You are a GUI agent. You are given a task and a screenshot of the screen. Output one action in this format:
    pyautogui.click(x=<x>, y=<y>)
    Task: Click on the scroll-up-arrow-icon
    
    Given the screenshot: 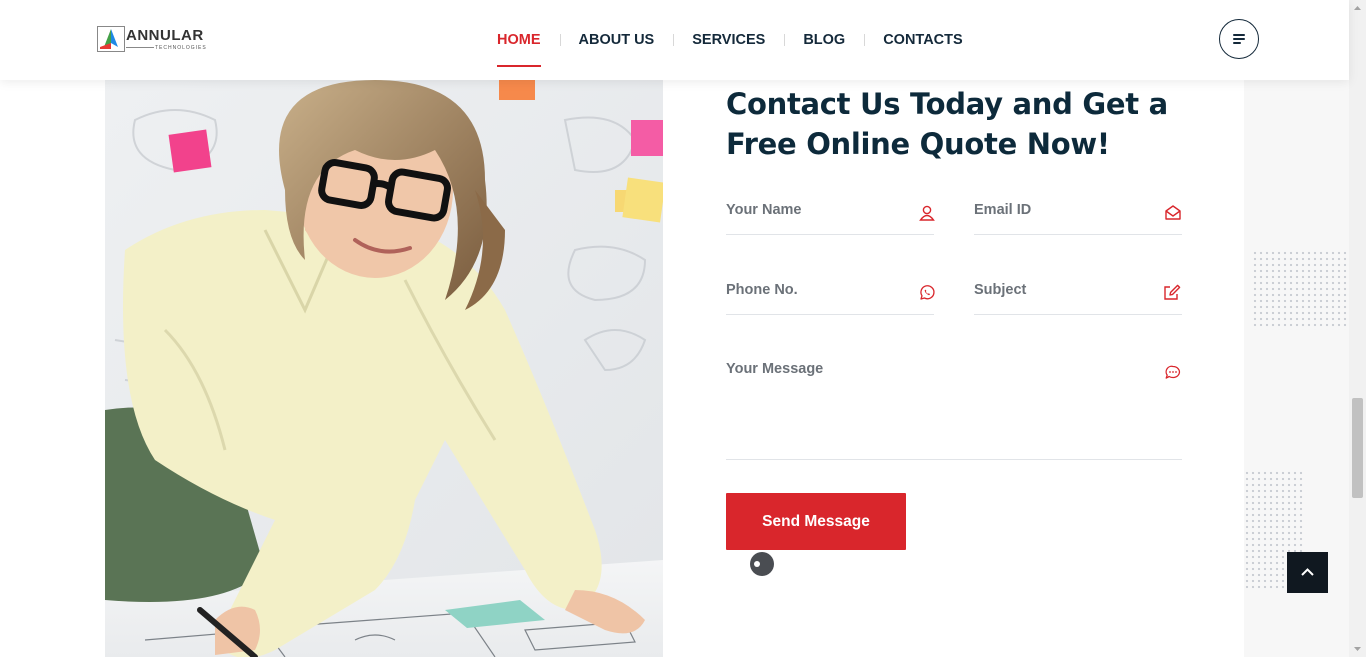 What is the action you would take?
    pyautogui.click(x=1357, y=8)
    